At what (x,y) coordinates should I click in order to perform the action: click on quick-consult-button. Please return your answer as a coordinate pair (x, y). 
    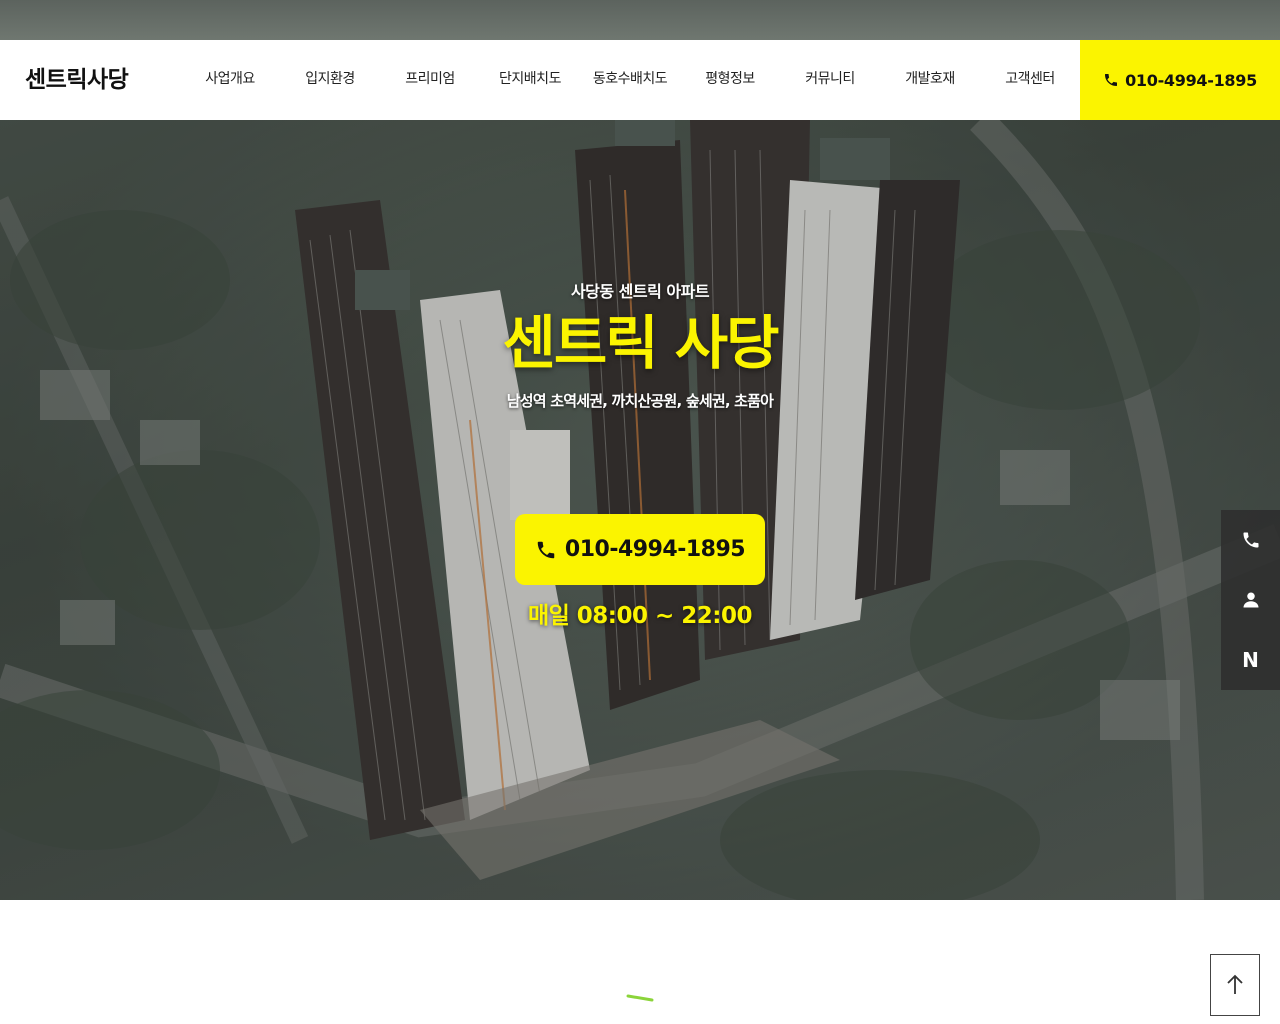
    Looking at the image, I should click on (1250, 600).